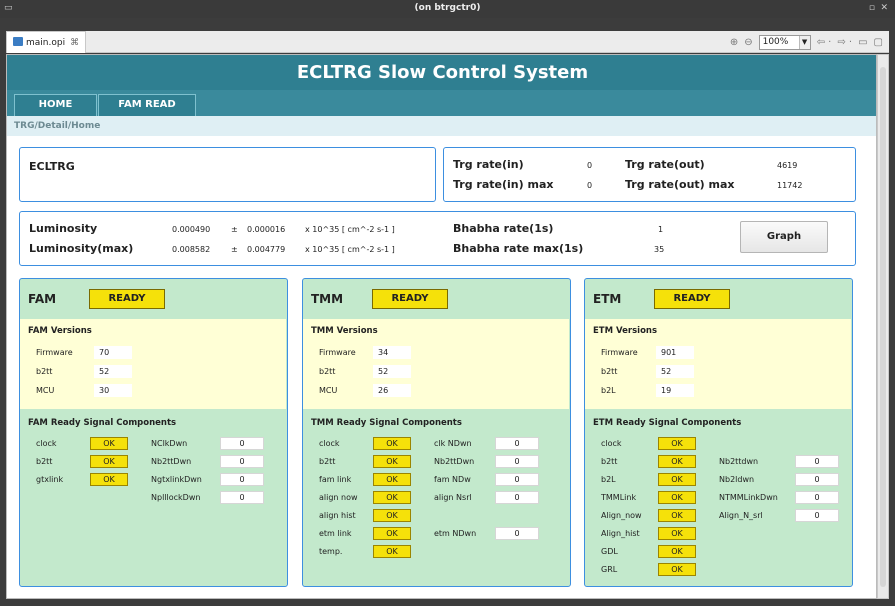 This screenshot has width=895, height=606. Describe the element at coordinates (45, 390) in the screenshot. I see `fam-mcu-label: MCU` at that location.